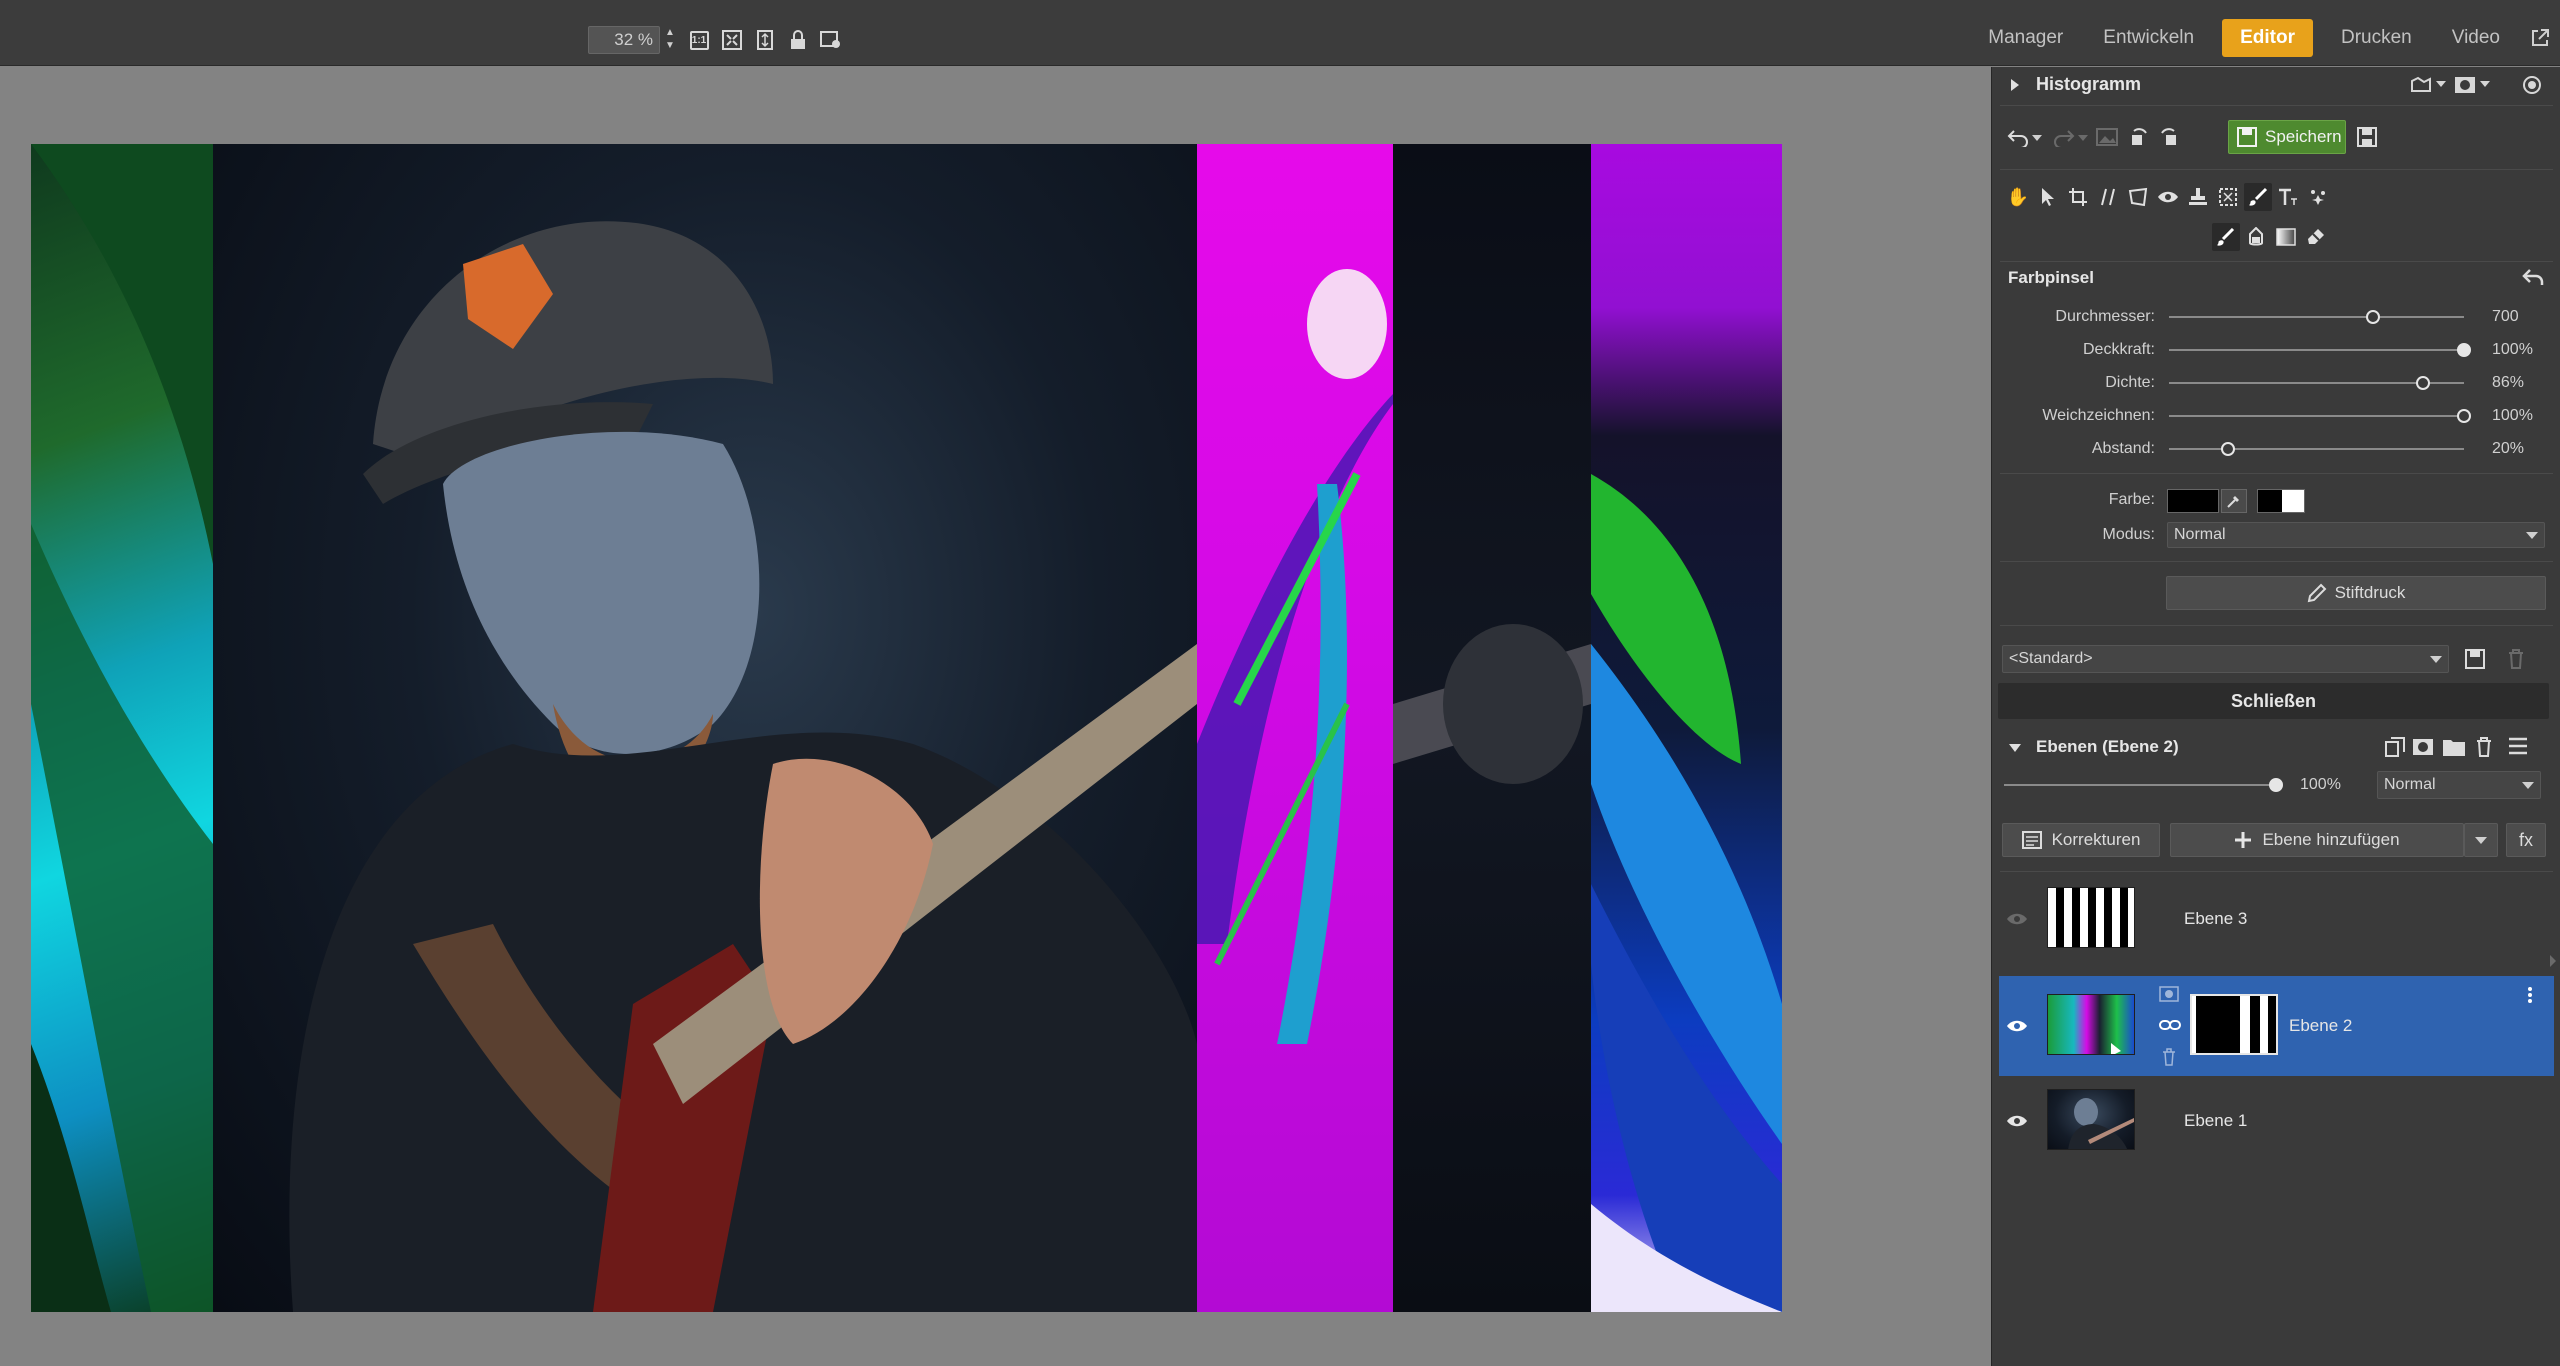 This screenshot has width=2560, height=1366. I want to click on histogram-options-icon, so click(2421, 85).